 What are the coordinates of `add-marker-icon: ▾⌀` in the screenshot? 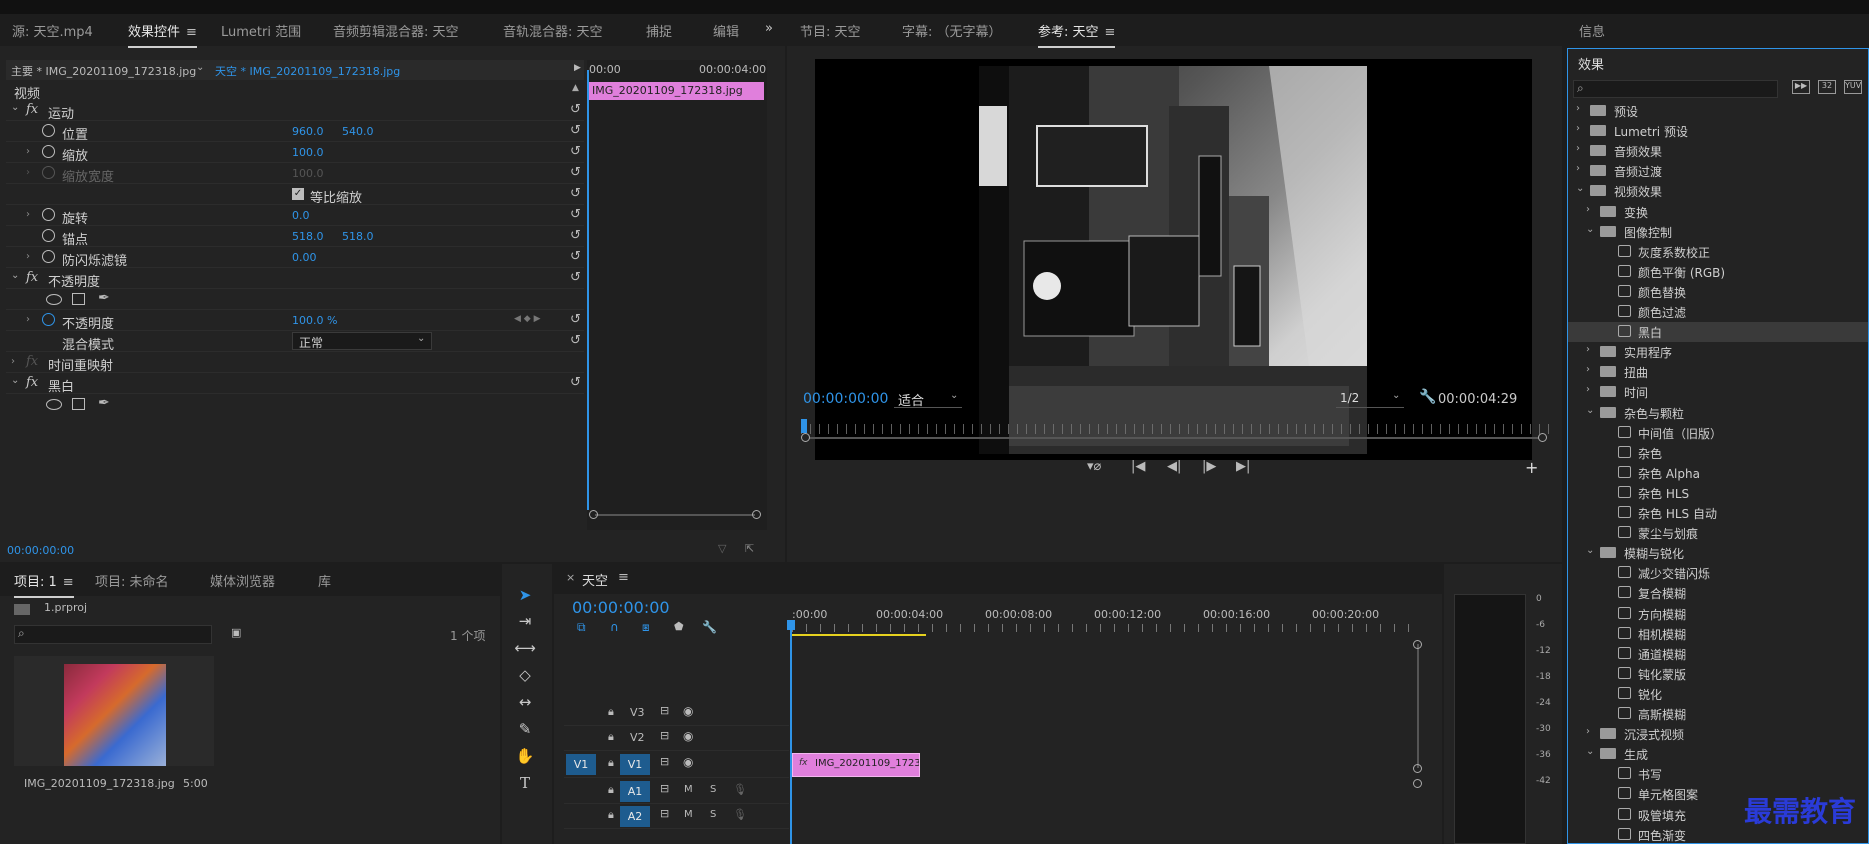 It's located at (1094, 466).